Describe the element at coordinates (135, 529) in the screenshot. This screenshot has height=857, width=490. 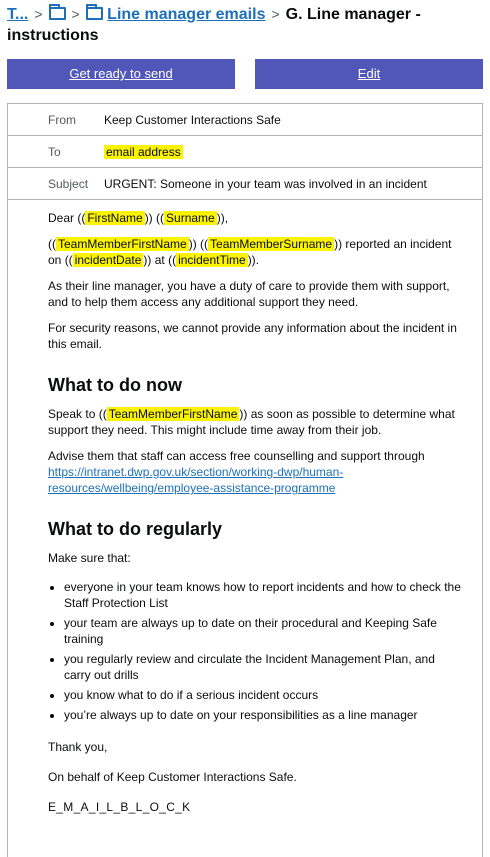
I see `heading-what-to-do-regularly: What to do regularly` at that location.